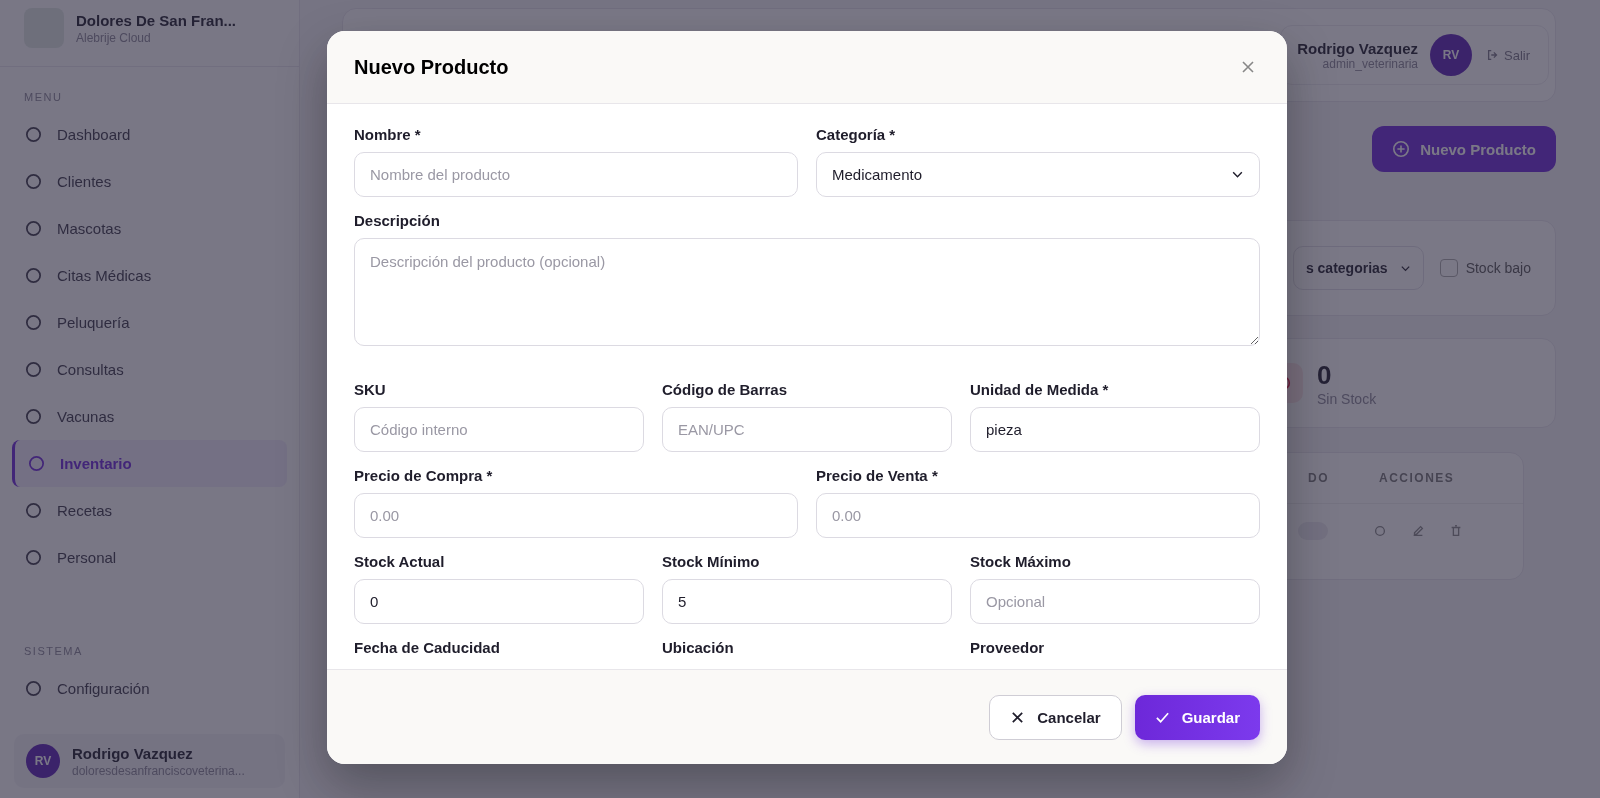 This screenshot has width=1600, height=798. Describe the element at coordinates (1055, 717) in the screenshot. I see `cancel-button: Cancelar` at that location.